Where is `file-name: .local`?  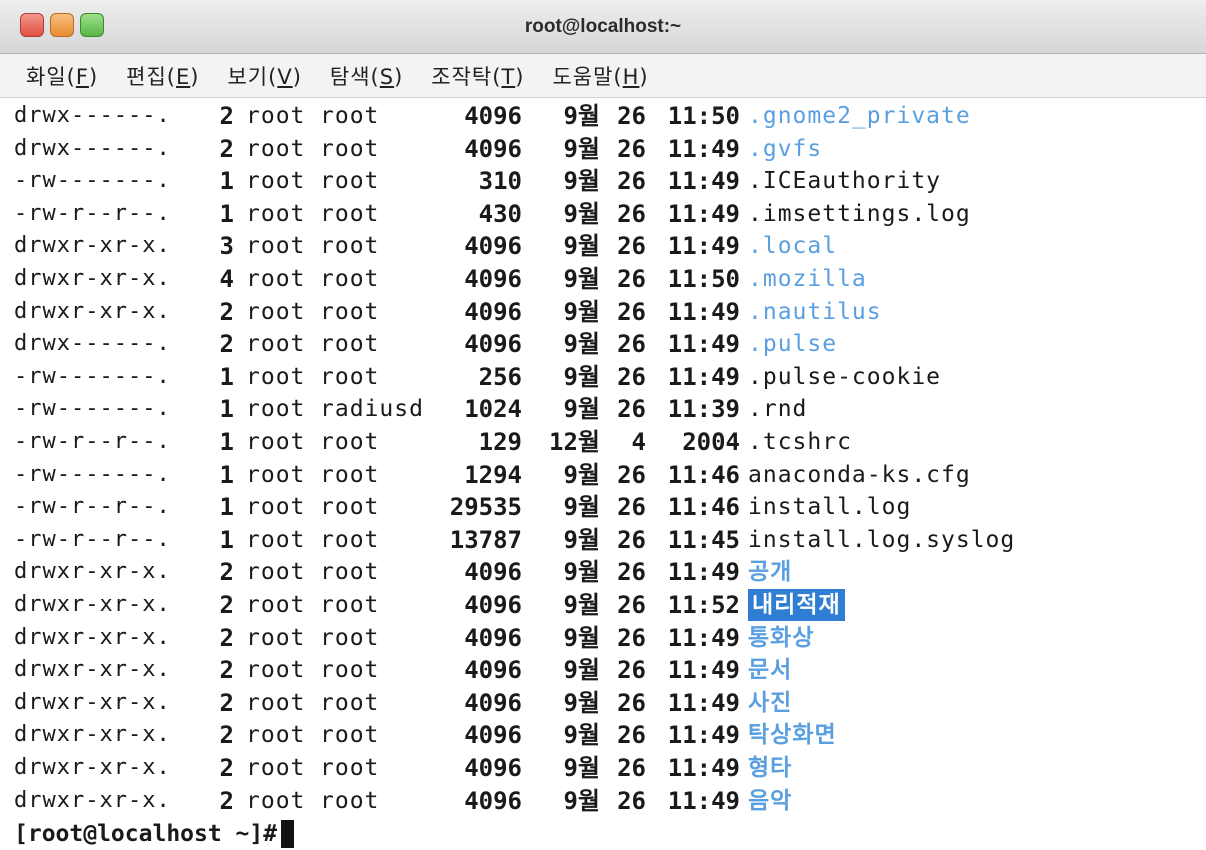
file-name: .local is located at coordinates (792, 246).